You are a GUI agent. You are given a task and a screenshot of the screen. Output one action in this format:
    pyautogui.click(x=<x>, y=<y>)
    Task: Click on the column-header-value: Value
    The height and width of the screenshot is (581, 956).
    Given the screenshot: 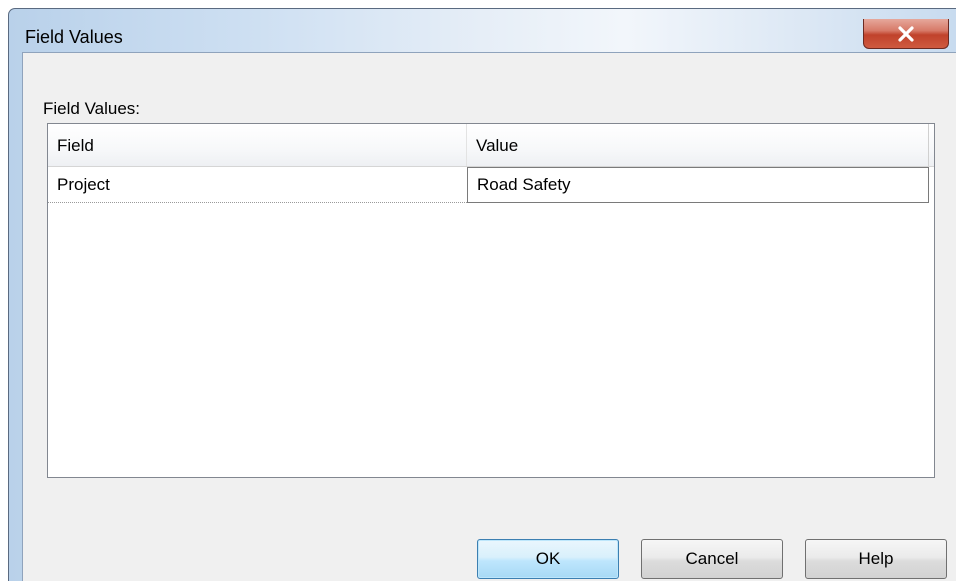 What is the action you would take?
    pyautogui.click(x=698, y=145)
    